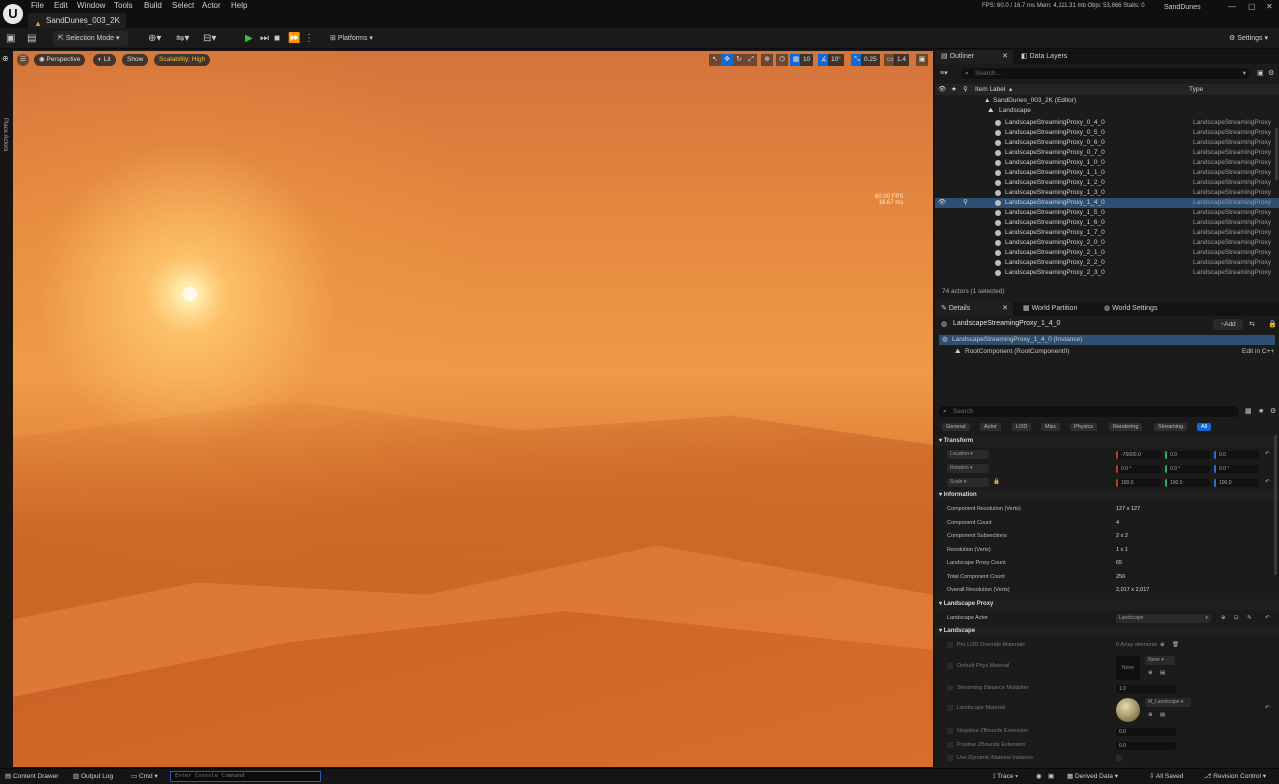 The image size is (1279, 784). I want to click on filter-streaming: Streaming, so click(1171, 427).